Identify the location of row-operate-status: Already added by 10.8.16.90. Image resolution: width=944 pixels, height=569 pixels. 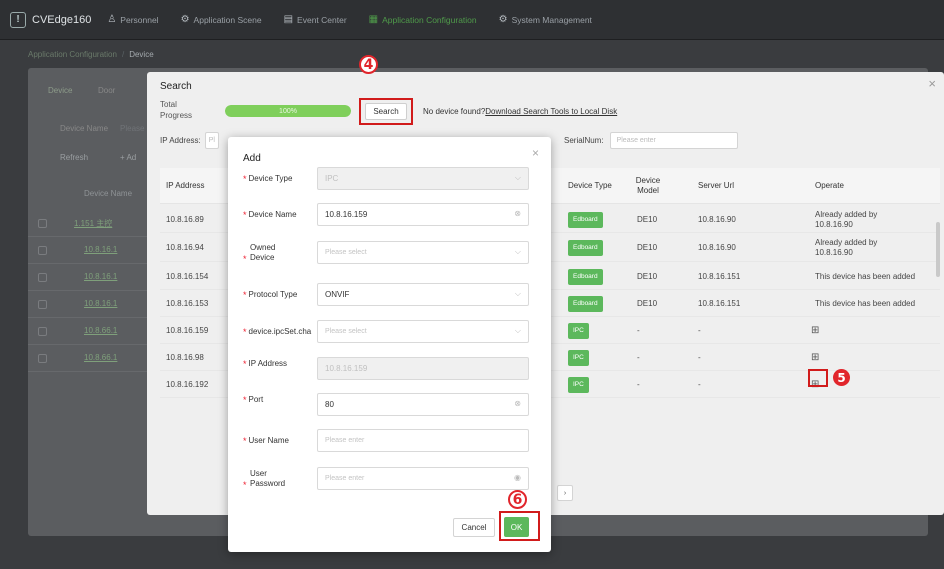
(846, 247).